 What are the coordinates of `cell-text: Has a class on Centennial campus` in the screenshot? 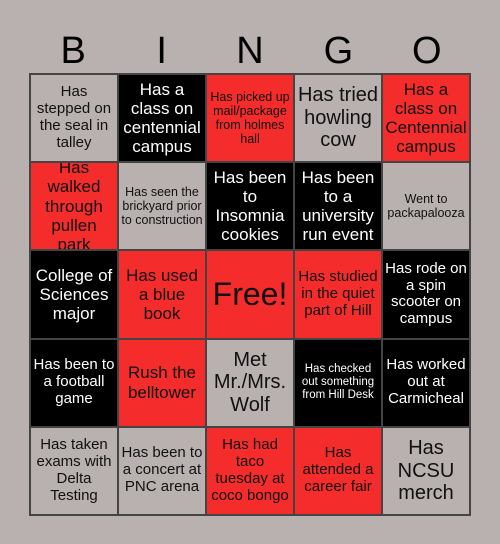 It's located at (426, 118).